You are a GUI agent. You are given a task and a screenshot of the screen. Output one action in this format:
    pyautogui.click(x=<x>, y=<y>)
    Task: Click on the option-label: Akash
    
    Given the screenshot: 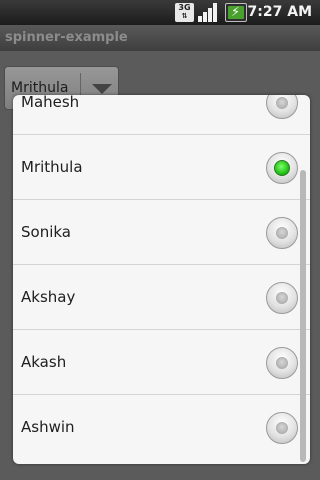 What is the action you would take?
    pyautogui.click(x=44, y=362)
    